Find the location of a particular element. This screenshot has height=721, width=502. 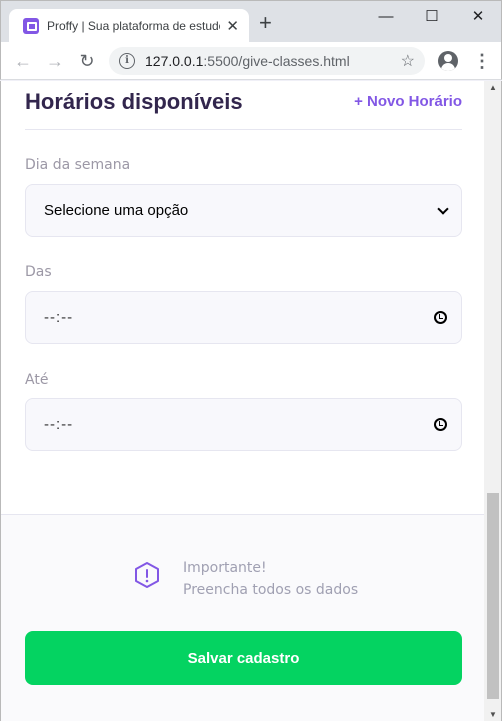

weekday-select: Selecione uma opção is located at coordinates (243, 210).